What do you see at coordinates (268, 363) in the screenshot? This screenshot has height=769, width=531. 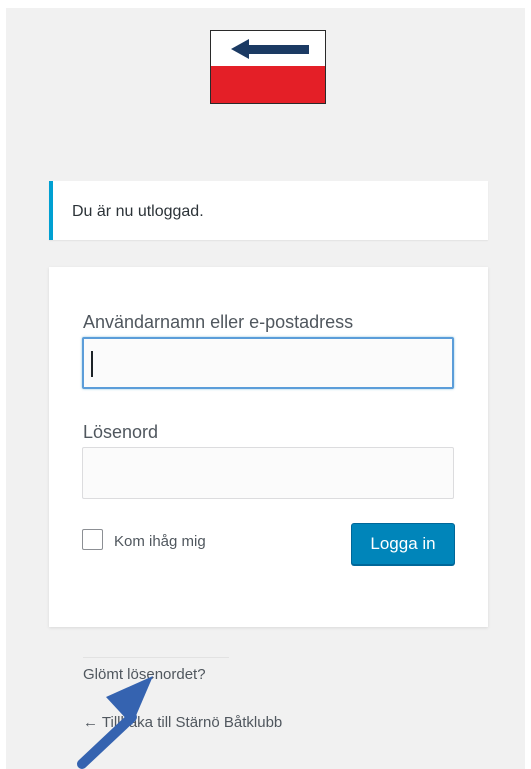 I see `username-input` at bounding box center [268, 363].